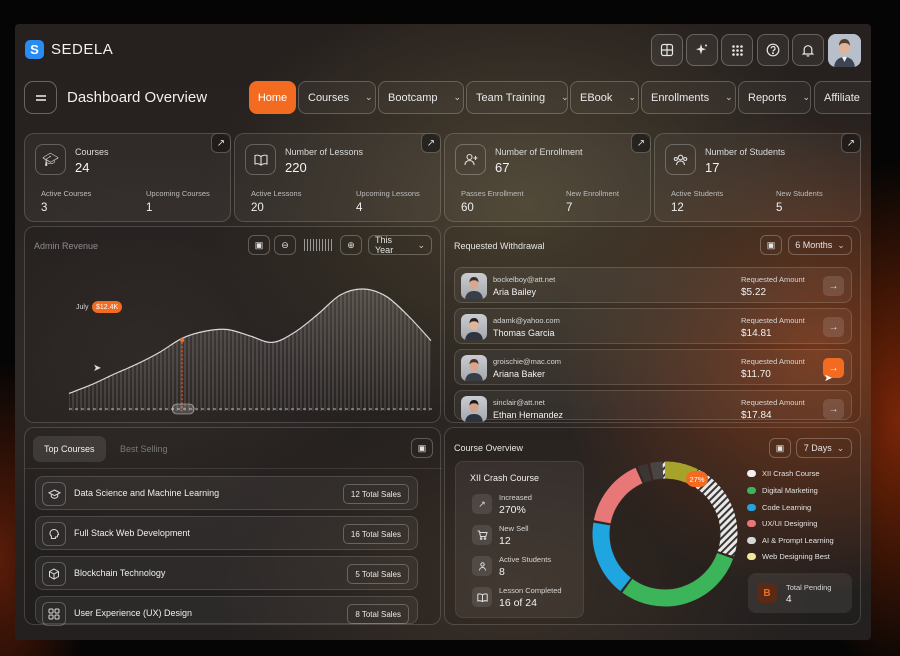  Describe the element at coordinates (470, 159) in the screenshot. I see `user-plus-icon` at that location.